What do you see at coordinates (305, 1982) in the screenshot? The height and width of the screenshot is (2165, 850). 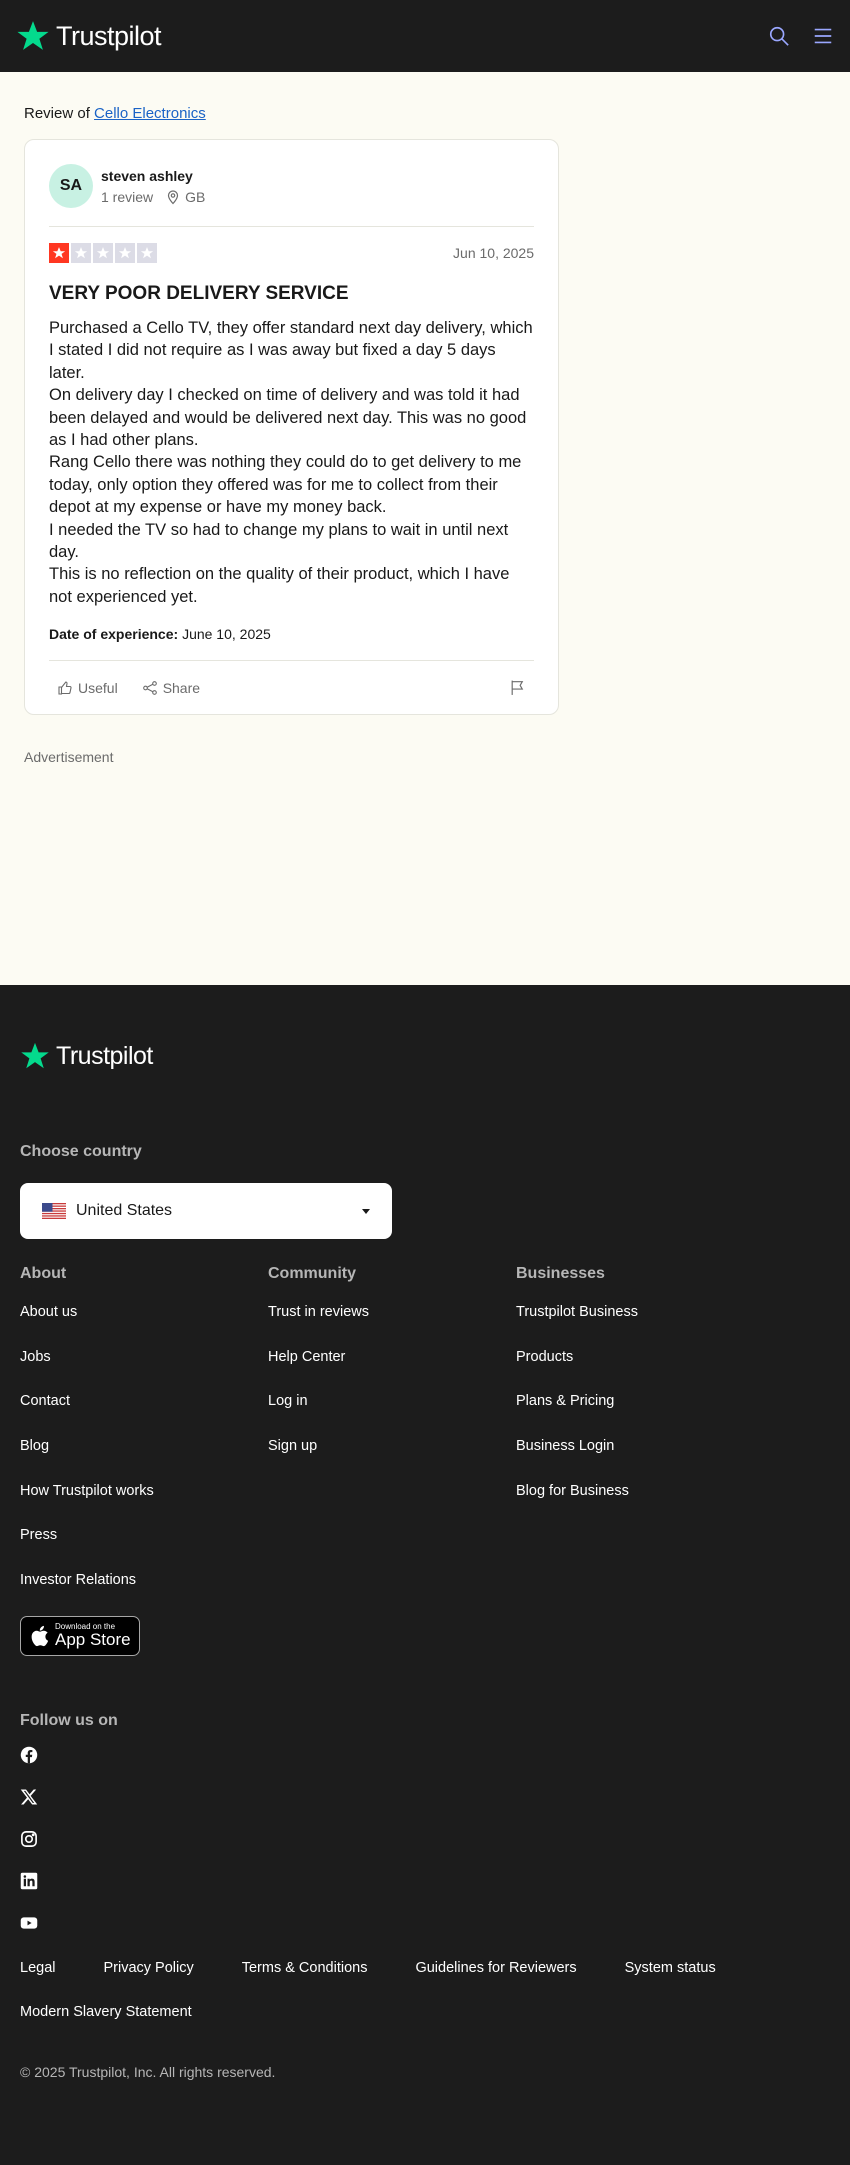 I see `legal-link: Terms & Conditions` at bounding box center [305, 1982].